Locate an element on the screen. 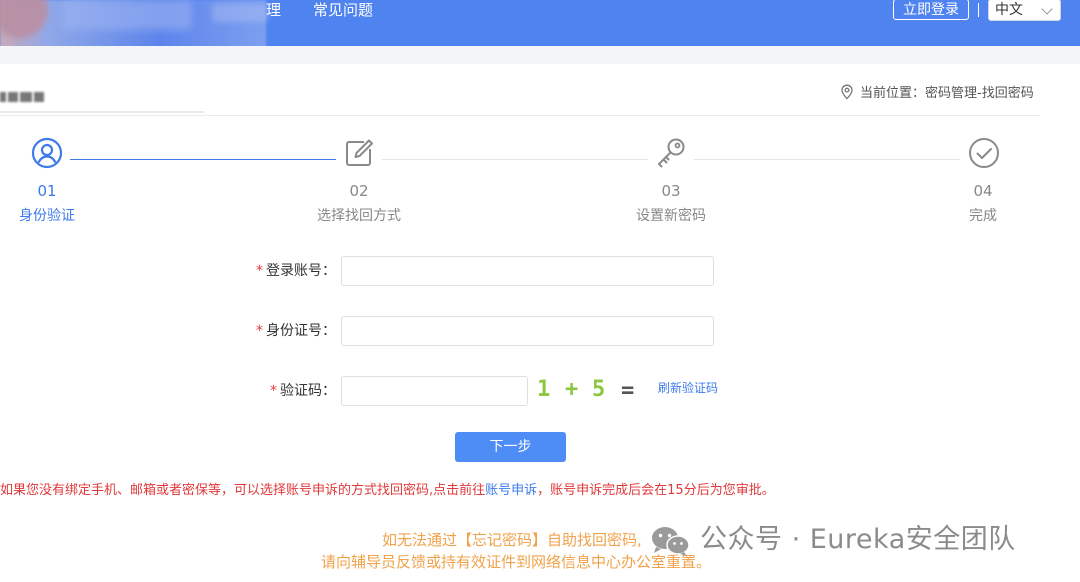  step-label-1: 身份验证 is located at coordinates (47, 216).